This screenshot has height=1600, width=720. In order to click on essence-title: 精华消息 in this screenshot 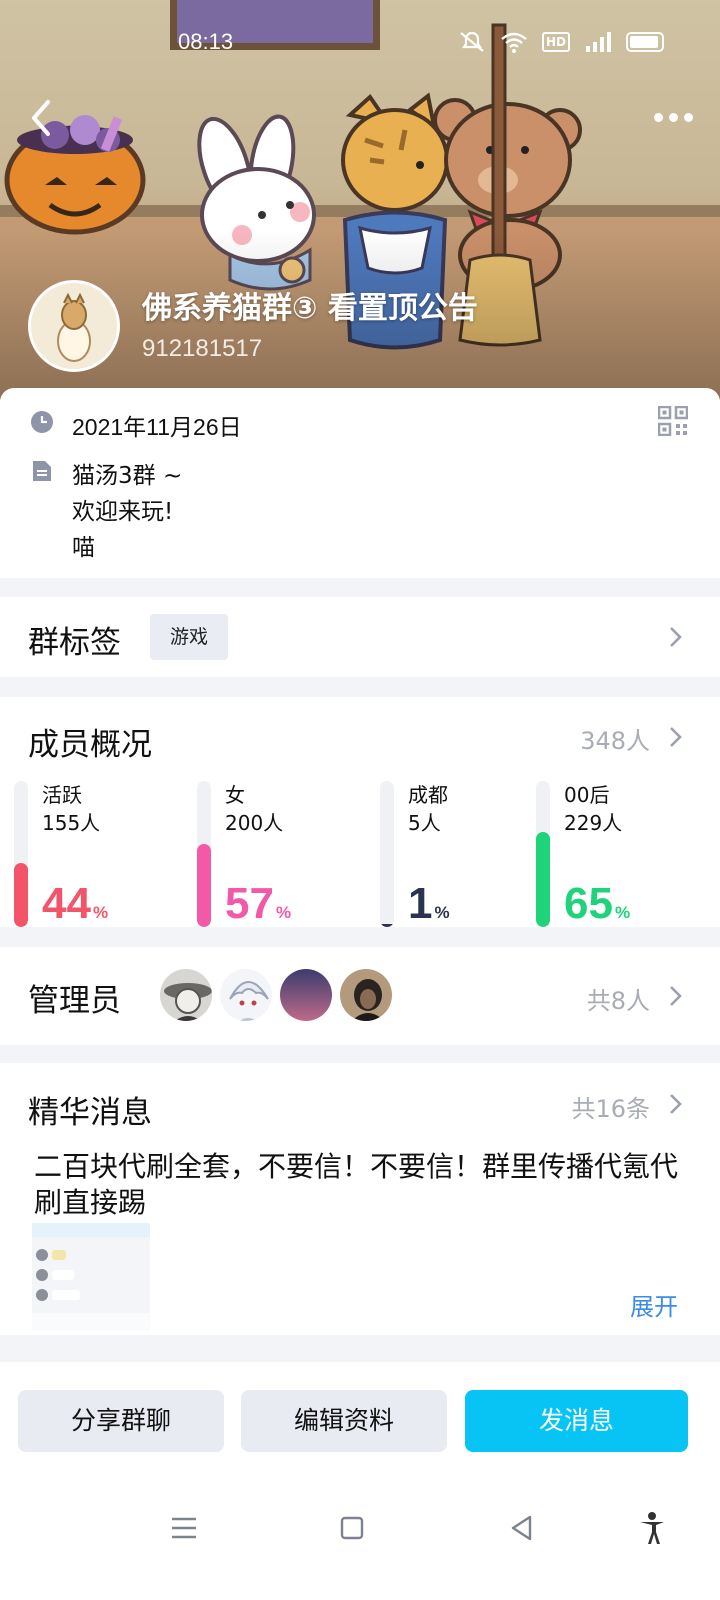, I will do `click(90, 1113)`.